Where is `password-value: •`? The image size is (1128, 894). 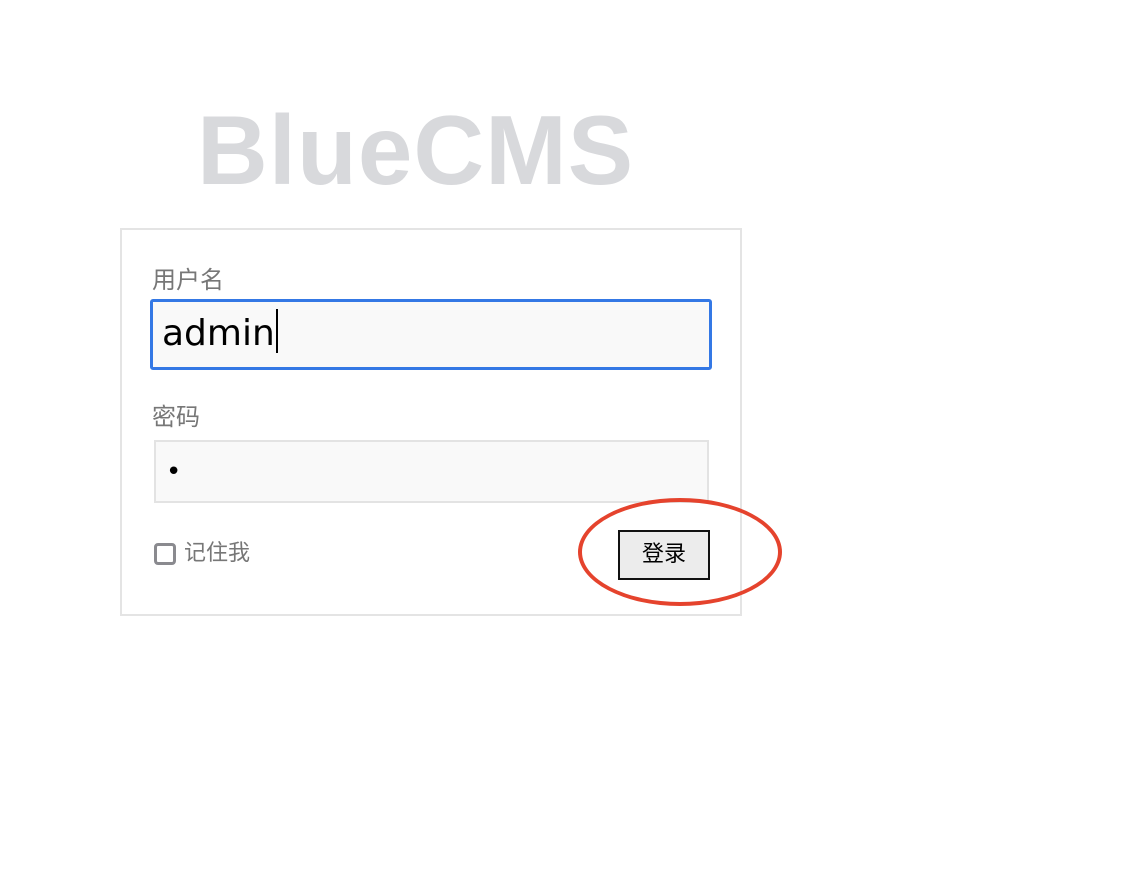 password-value: • is located at coordinates (174, 472).